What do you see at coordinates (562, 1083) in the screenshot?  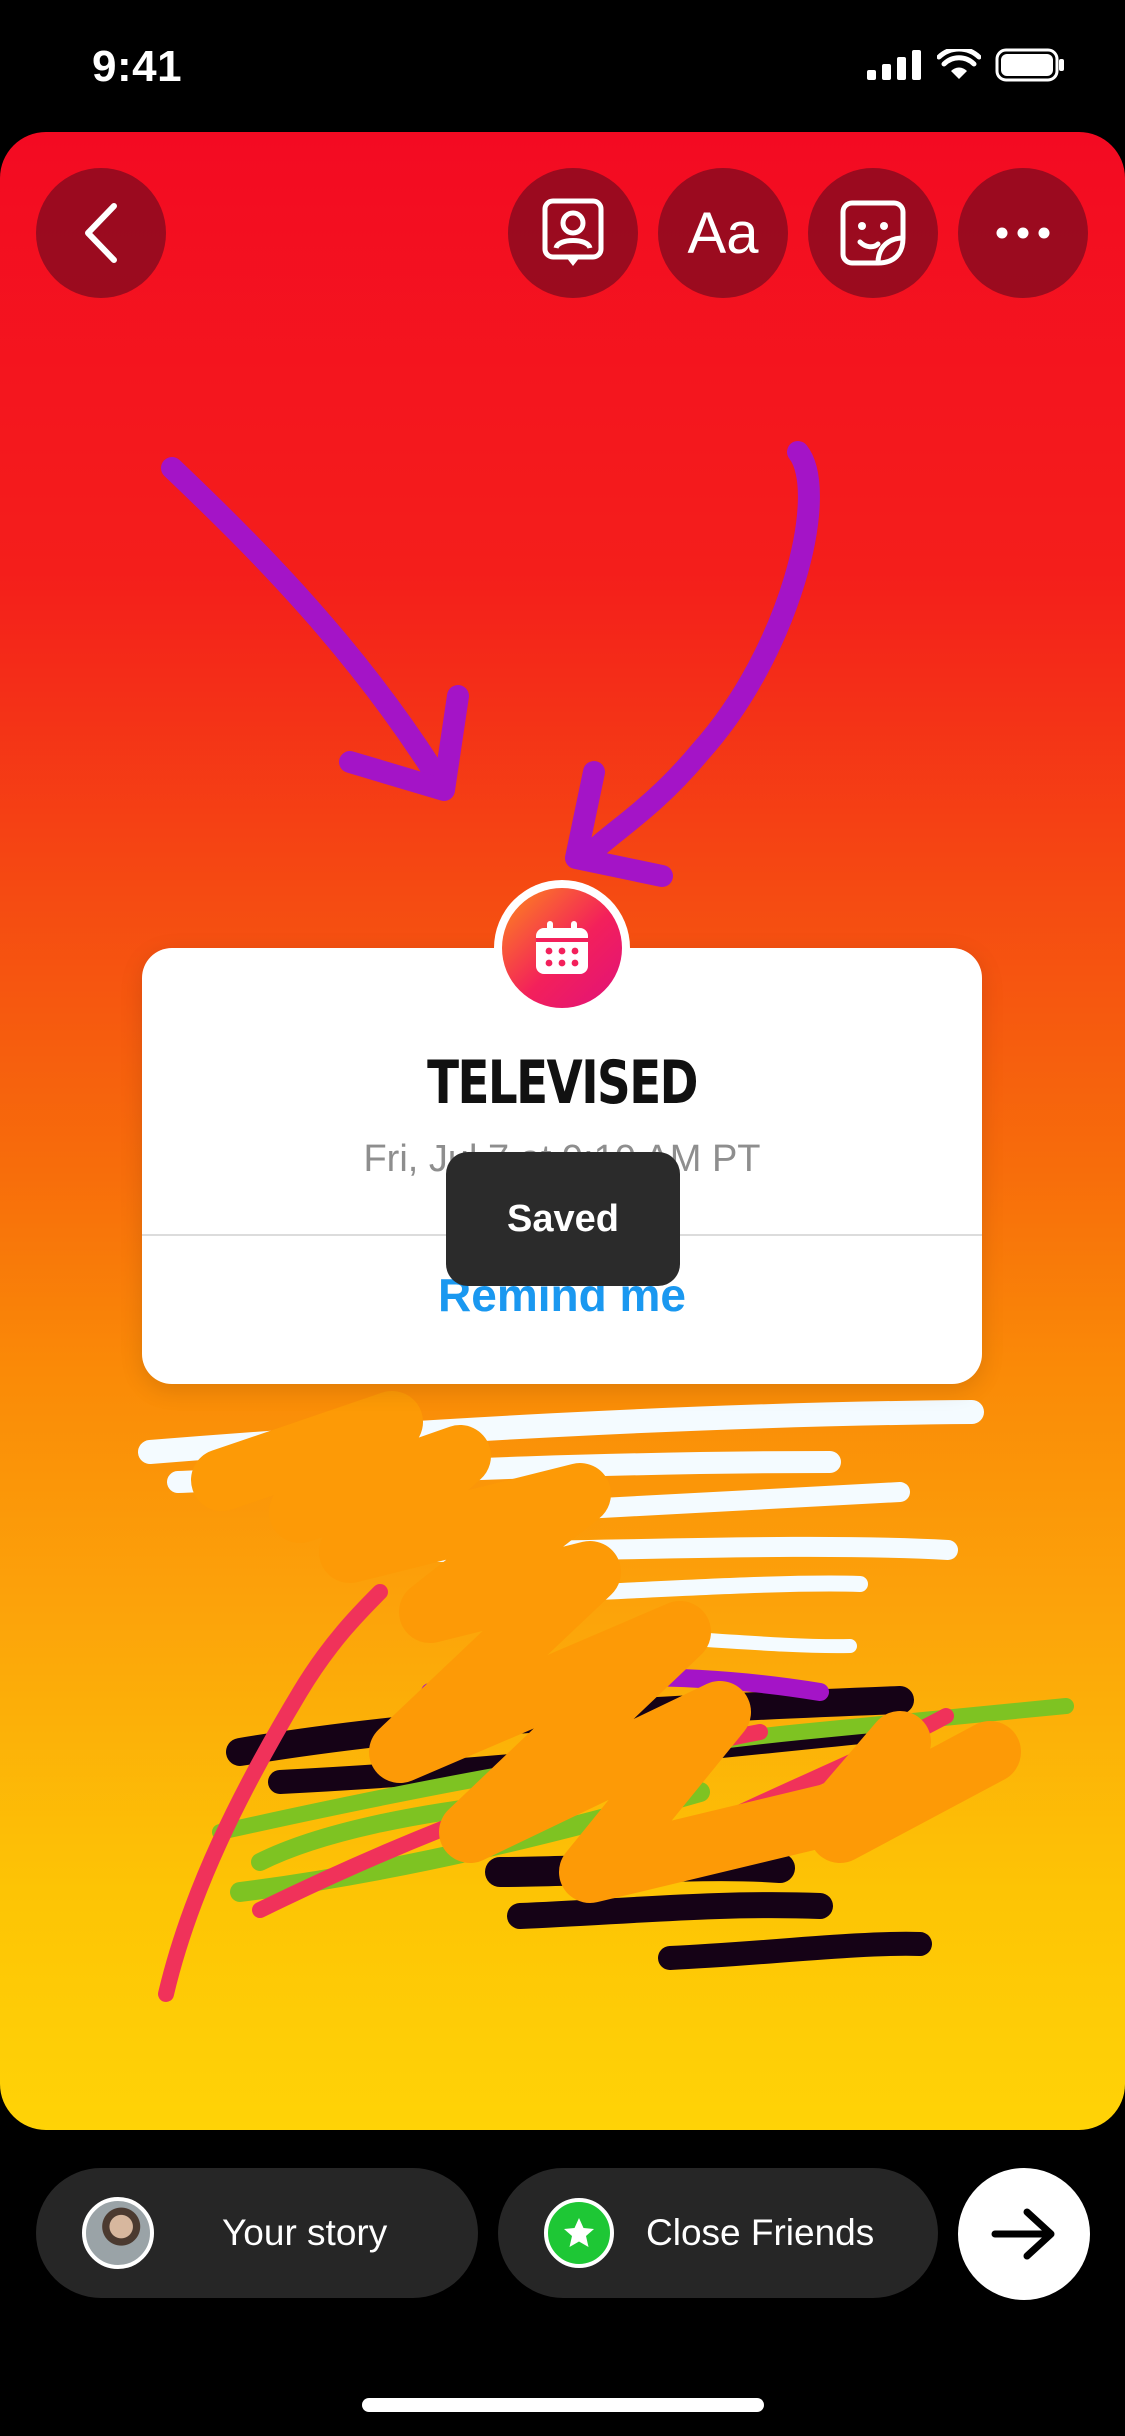 I see `event-title: TELEVISED` at bounding box center [562, 1083].